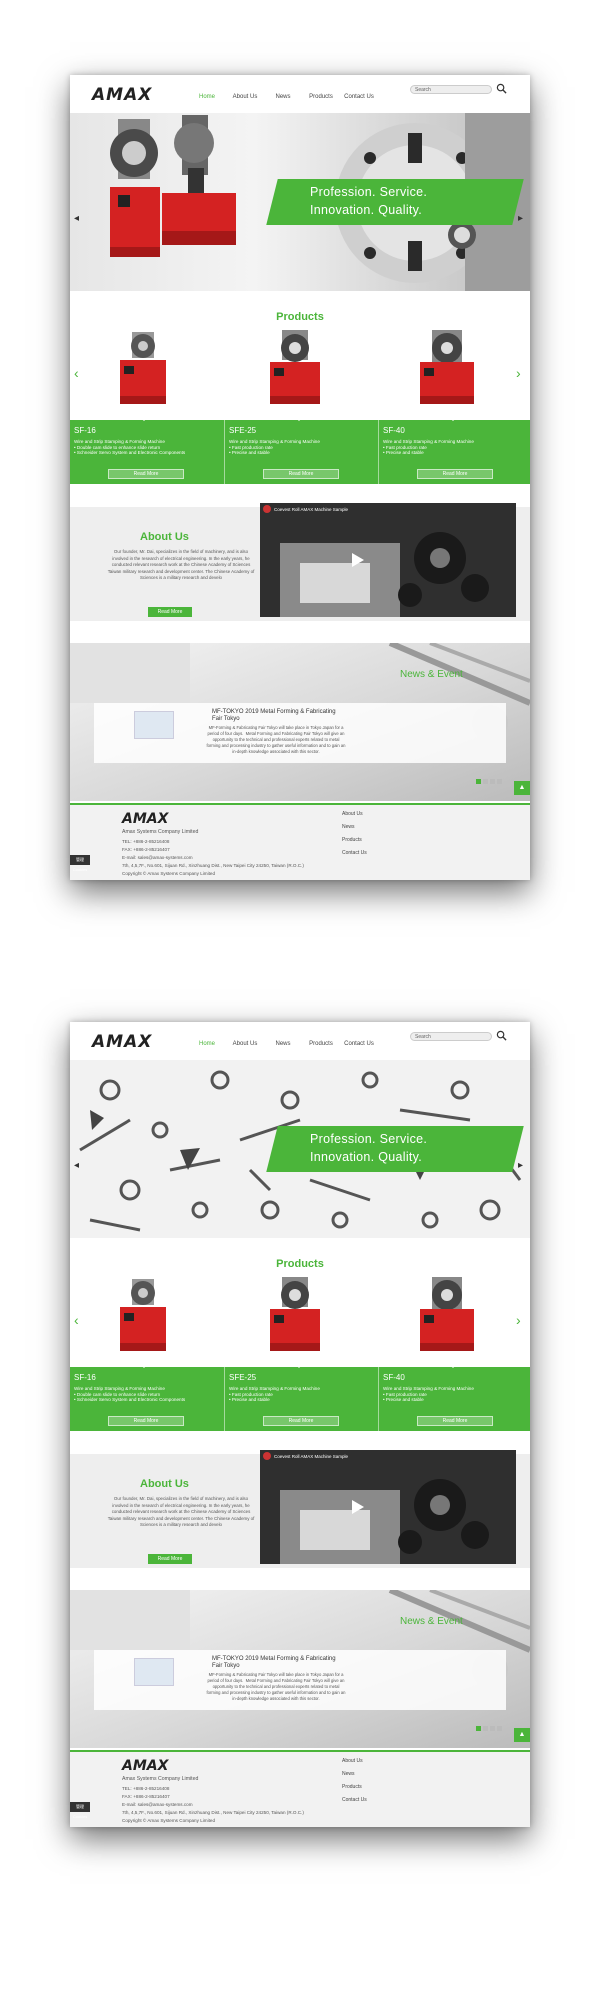  What do you see at coordinates (164, 537) in the screenshot?
I see `about-title: About Us` at bounding box center [164, 537].